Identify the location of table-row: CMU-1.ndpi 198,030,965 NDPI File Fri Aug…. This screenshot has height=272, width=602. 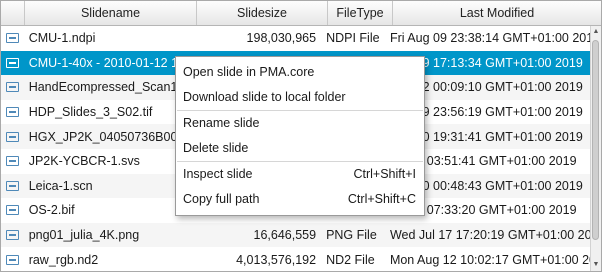
(295, 38).